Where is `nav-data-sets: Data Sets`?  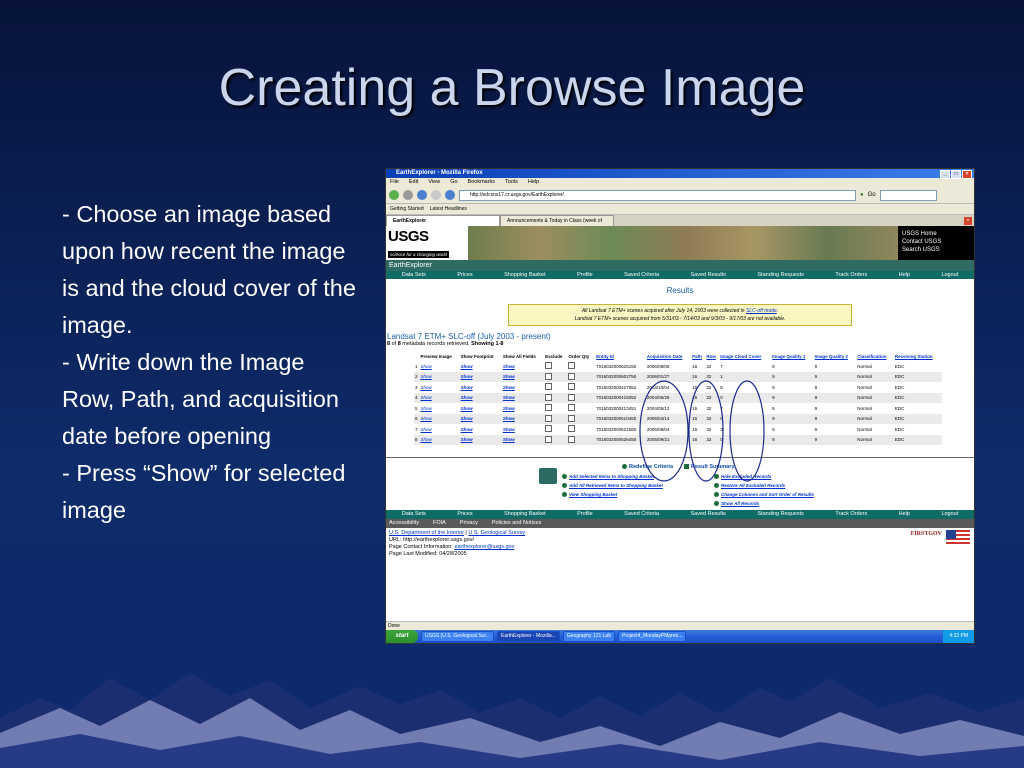 nav-data-sets: Data Sets is located at coordinates (414, 275).